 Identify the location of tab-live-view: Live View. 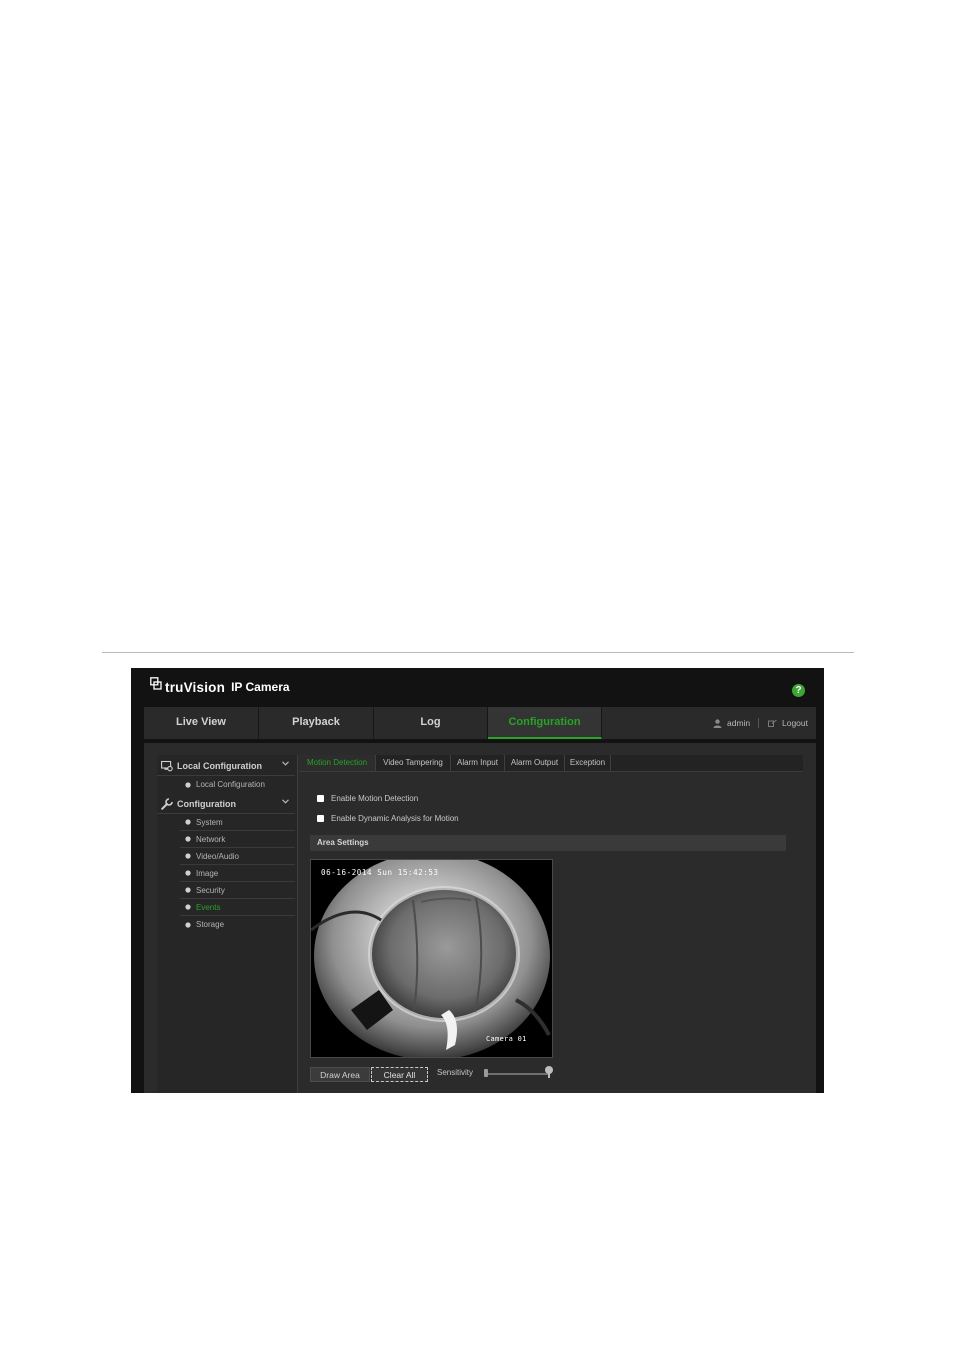
(201, 723).